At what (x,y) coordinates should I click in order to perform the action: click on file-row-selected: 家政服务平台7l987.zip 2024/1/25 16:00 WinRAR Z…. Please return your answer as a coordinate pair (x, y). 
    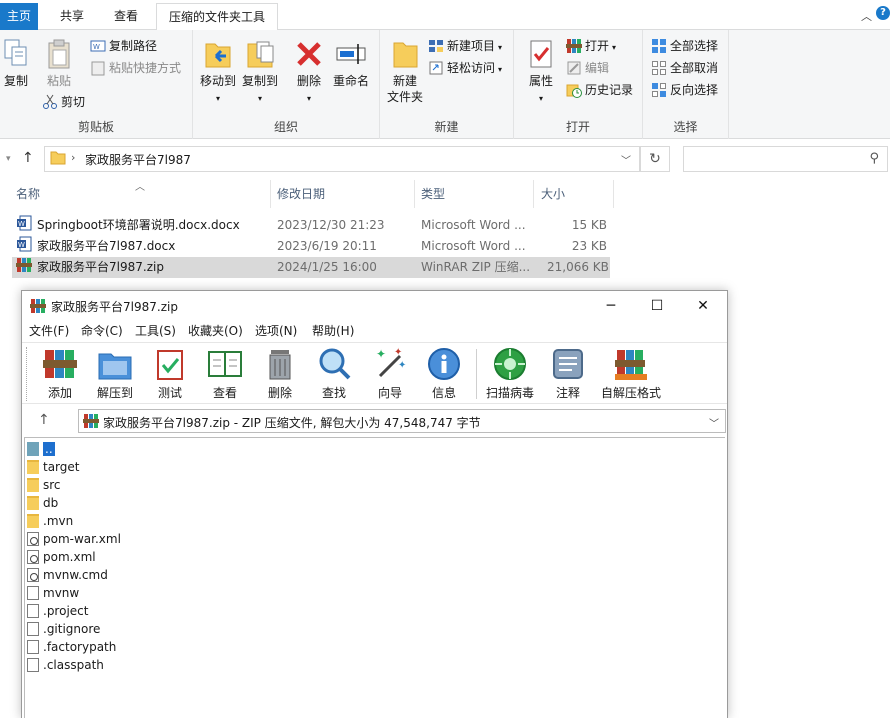
    Looking at the image, I should click on (311, 267).